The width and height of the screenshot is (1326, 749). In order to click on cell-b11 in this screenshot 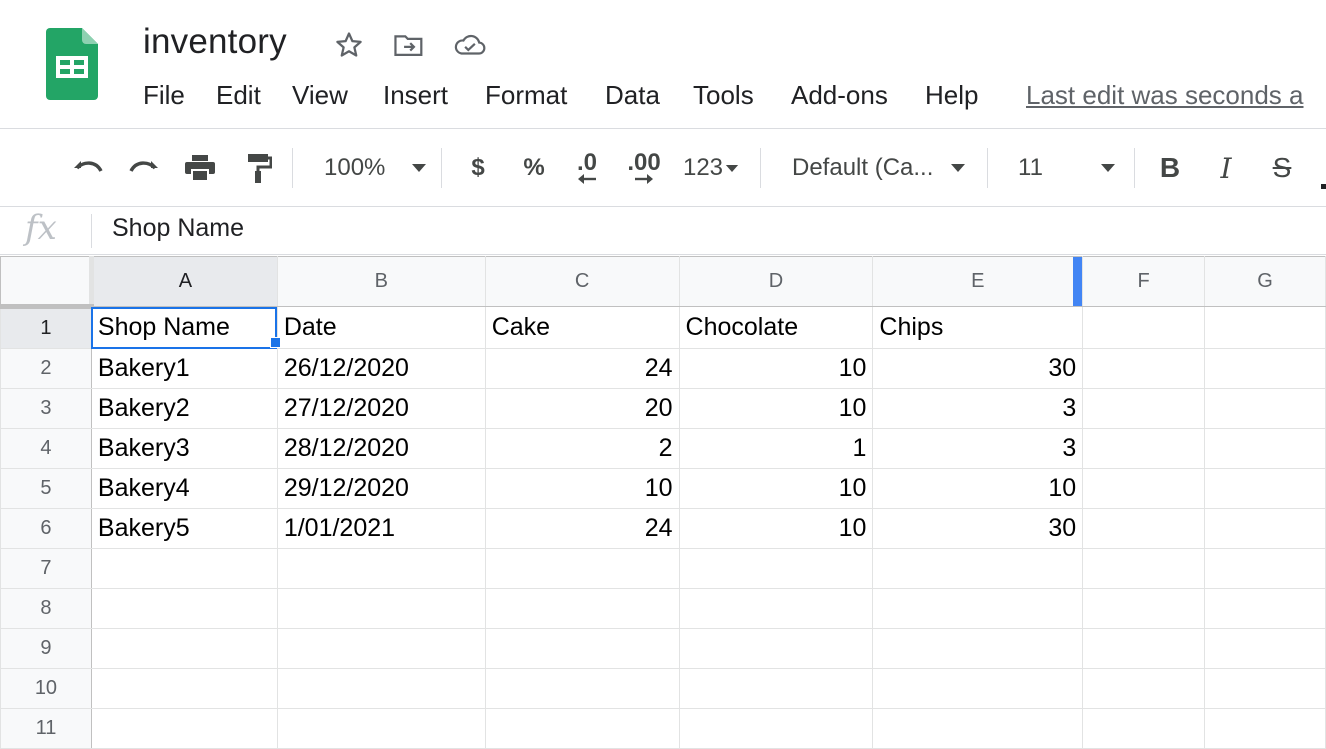, I will do `click(381, 728)`.